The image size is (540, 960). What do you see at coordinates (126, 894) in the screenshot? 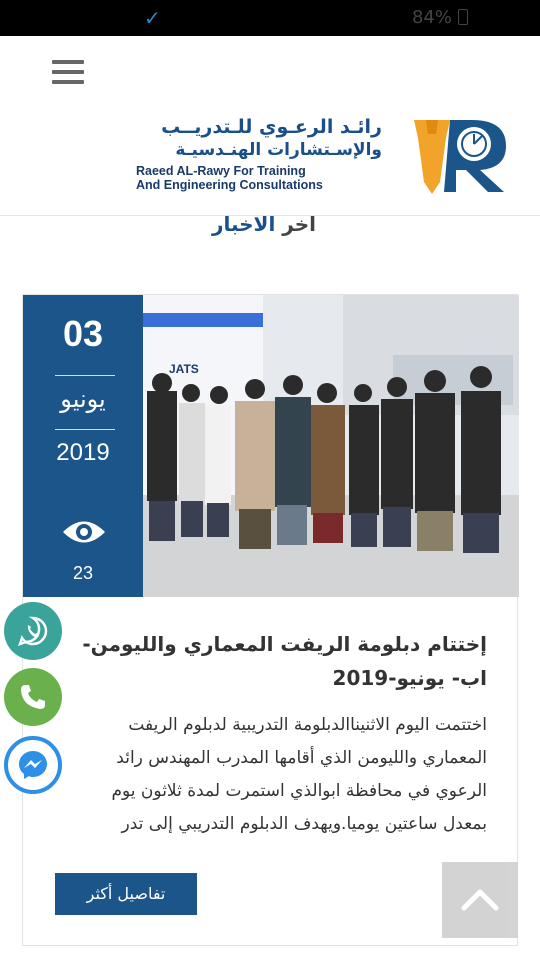
I see `more-details-button: تفاصيل أكثر` at bounding box center [126, 894].